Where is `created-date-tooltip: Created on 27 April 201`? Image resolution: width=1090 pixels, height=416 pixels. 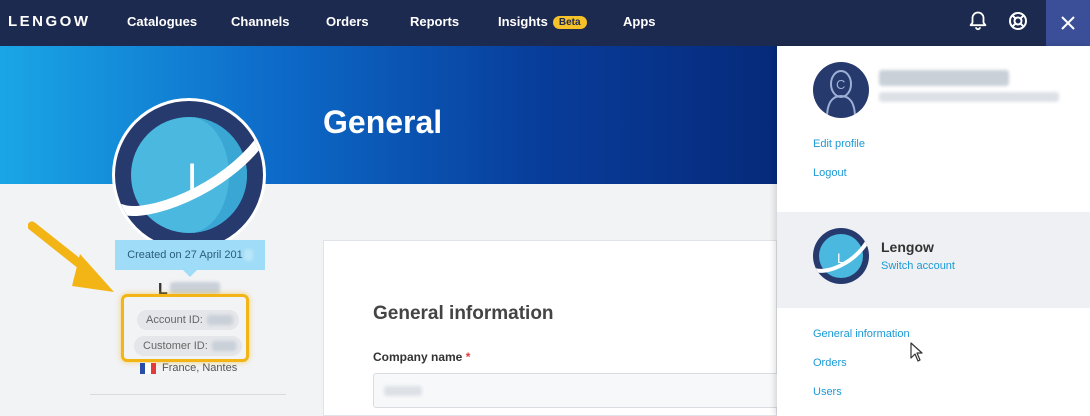 created-date-tooltip: Created on 27 April 201 is located at coordinates (190, 258).